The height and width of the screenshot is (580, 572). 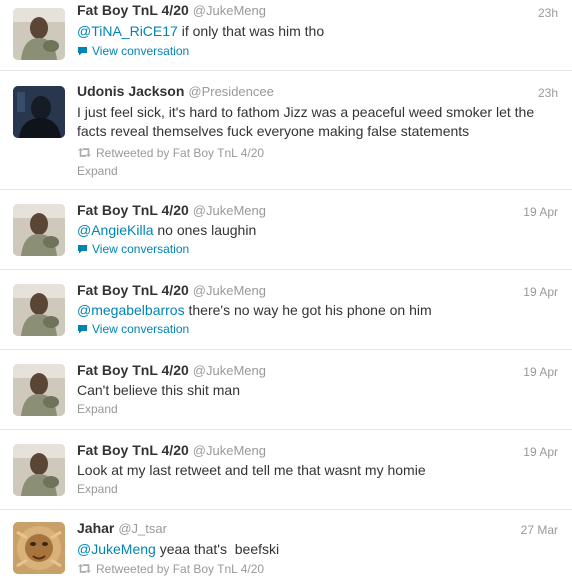 I want to click on tweet-text: @JukeMeng yeaa that's beefski, so click(x=178, y=549).